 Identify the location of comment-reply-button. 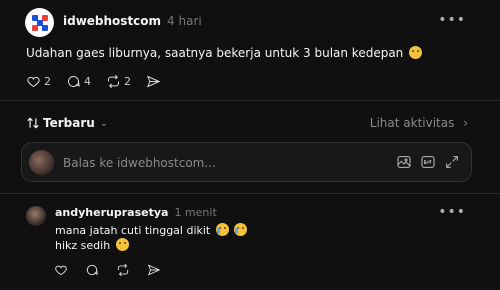
(92, 271).